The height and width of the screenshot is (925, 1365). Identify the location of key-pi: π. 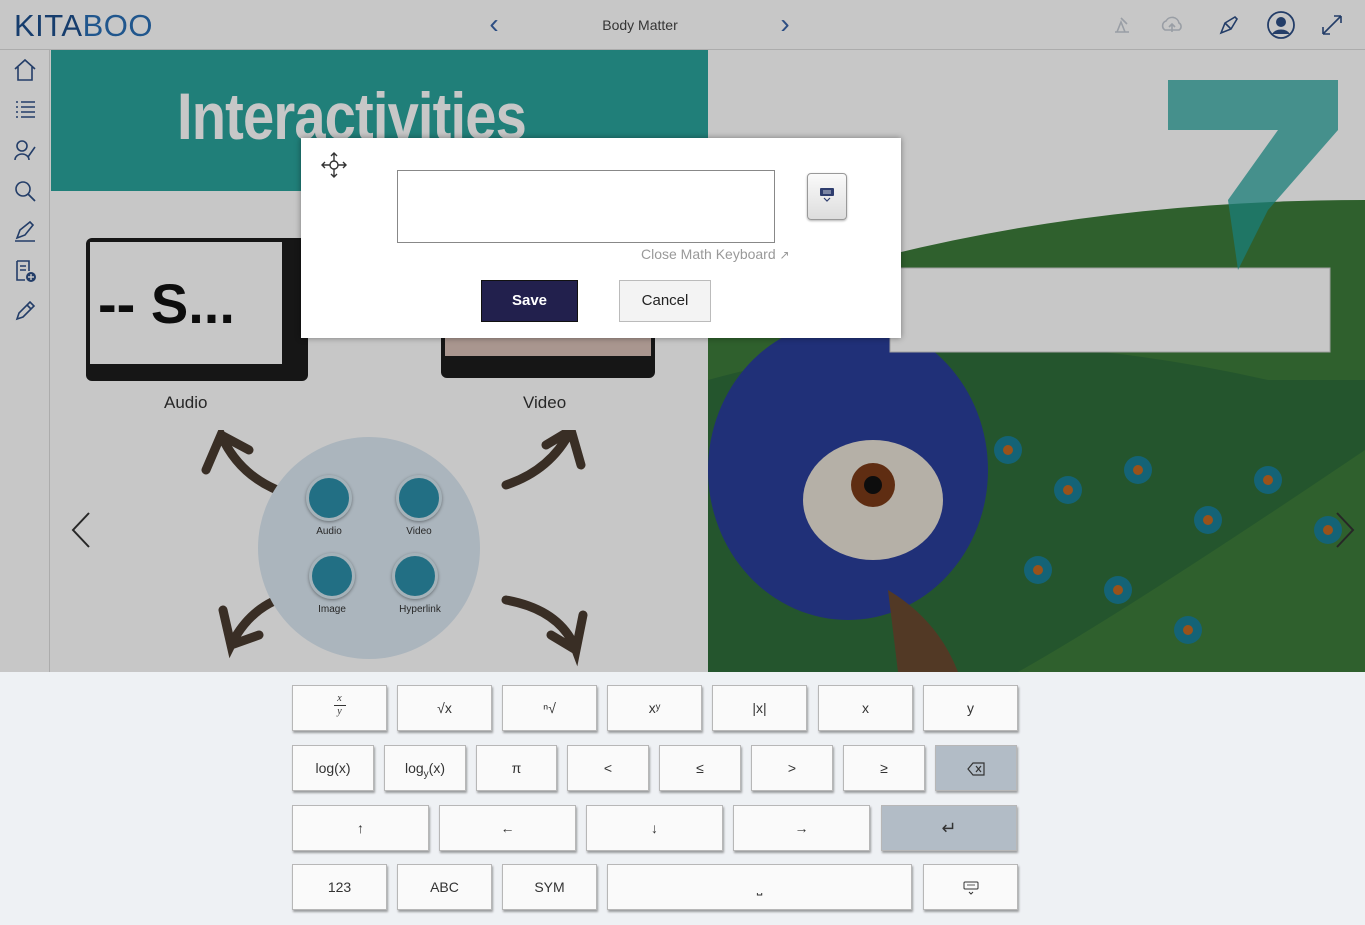
(516, 768).